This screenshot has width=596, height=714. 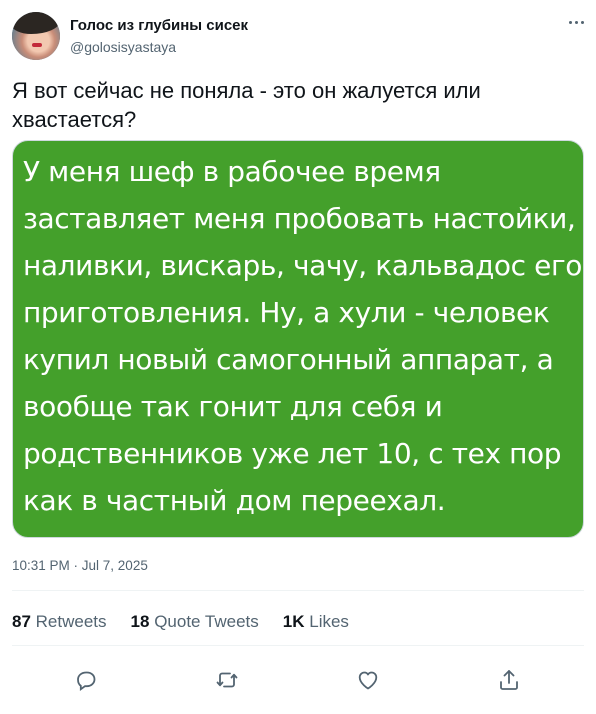 I want to click on avatar-lips, so click(x=37, y=45).